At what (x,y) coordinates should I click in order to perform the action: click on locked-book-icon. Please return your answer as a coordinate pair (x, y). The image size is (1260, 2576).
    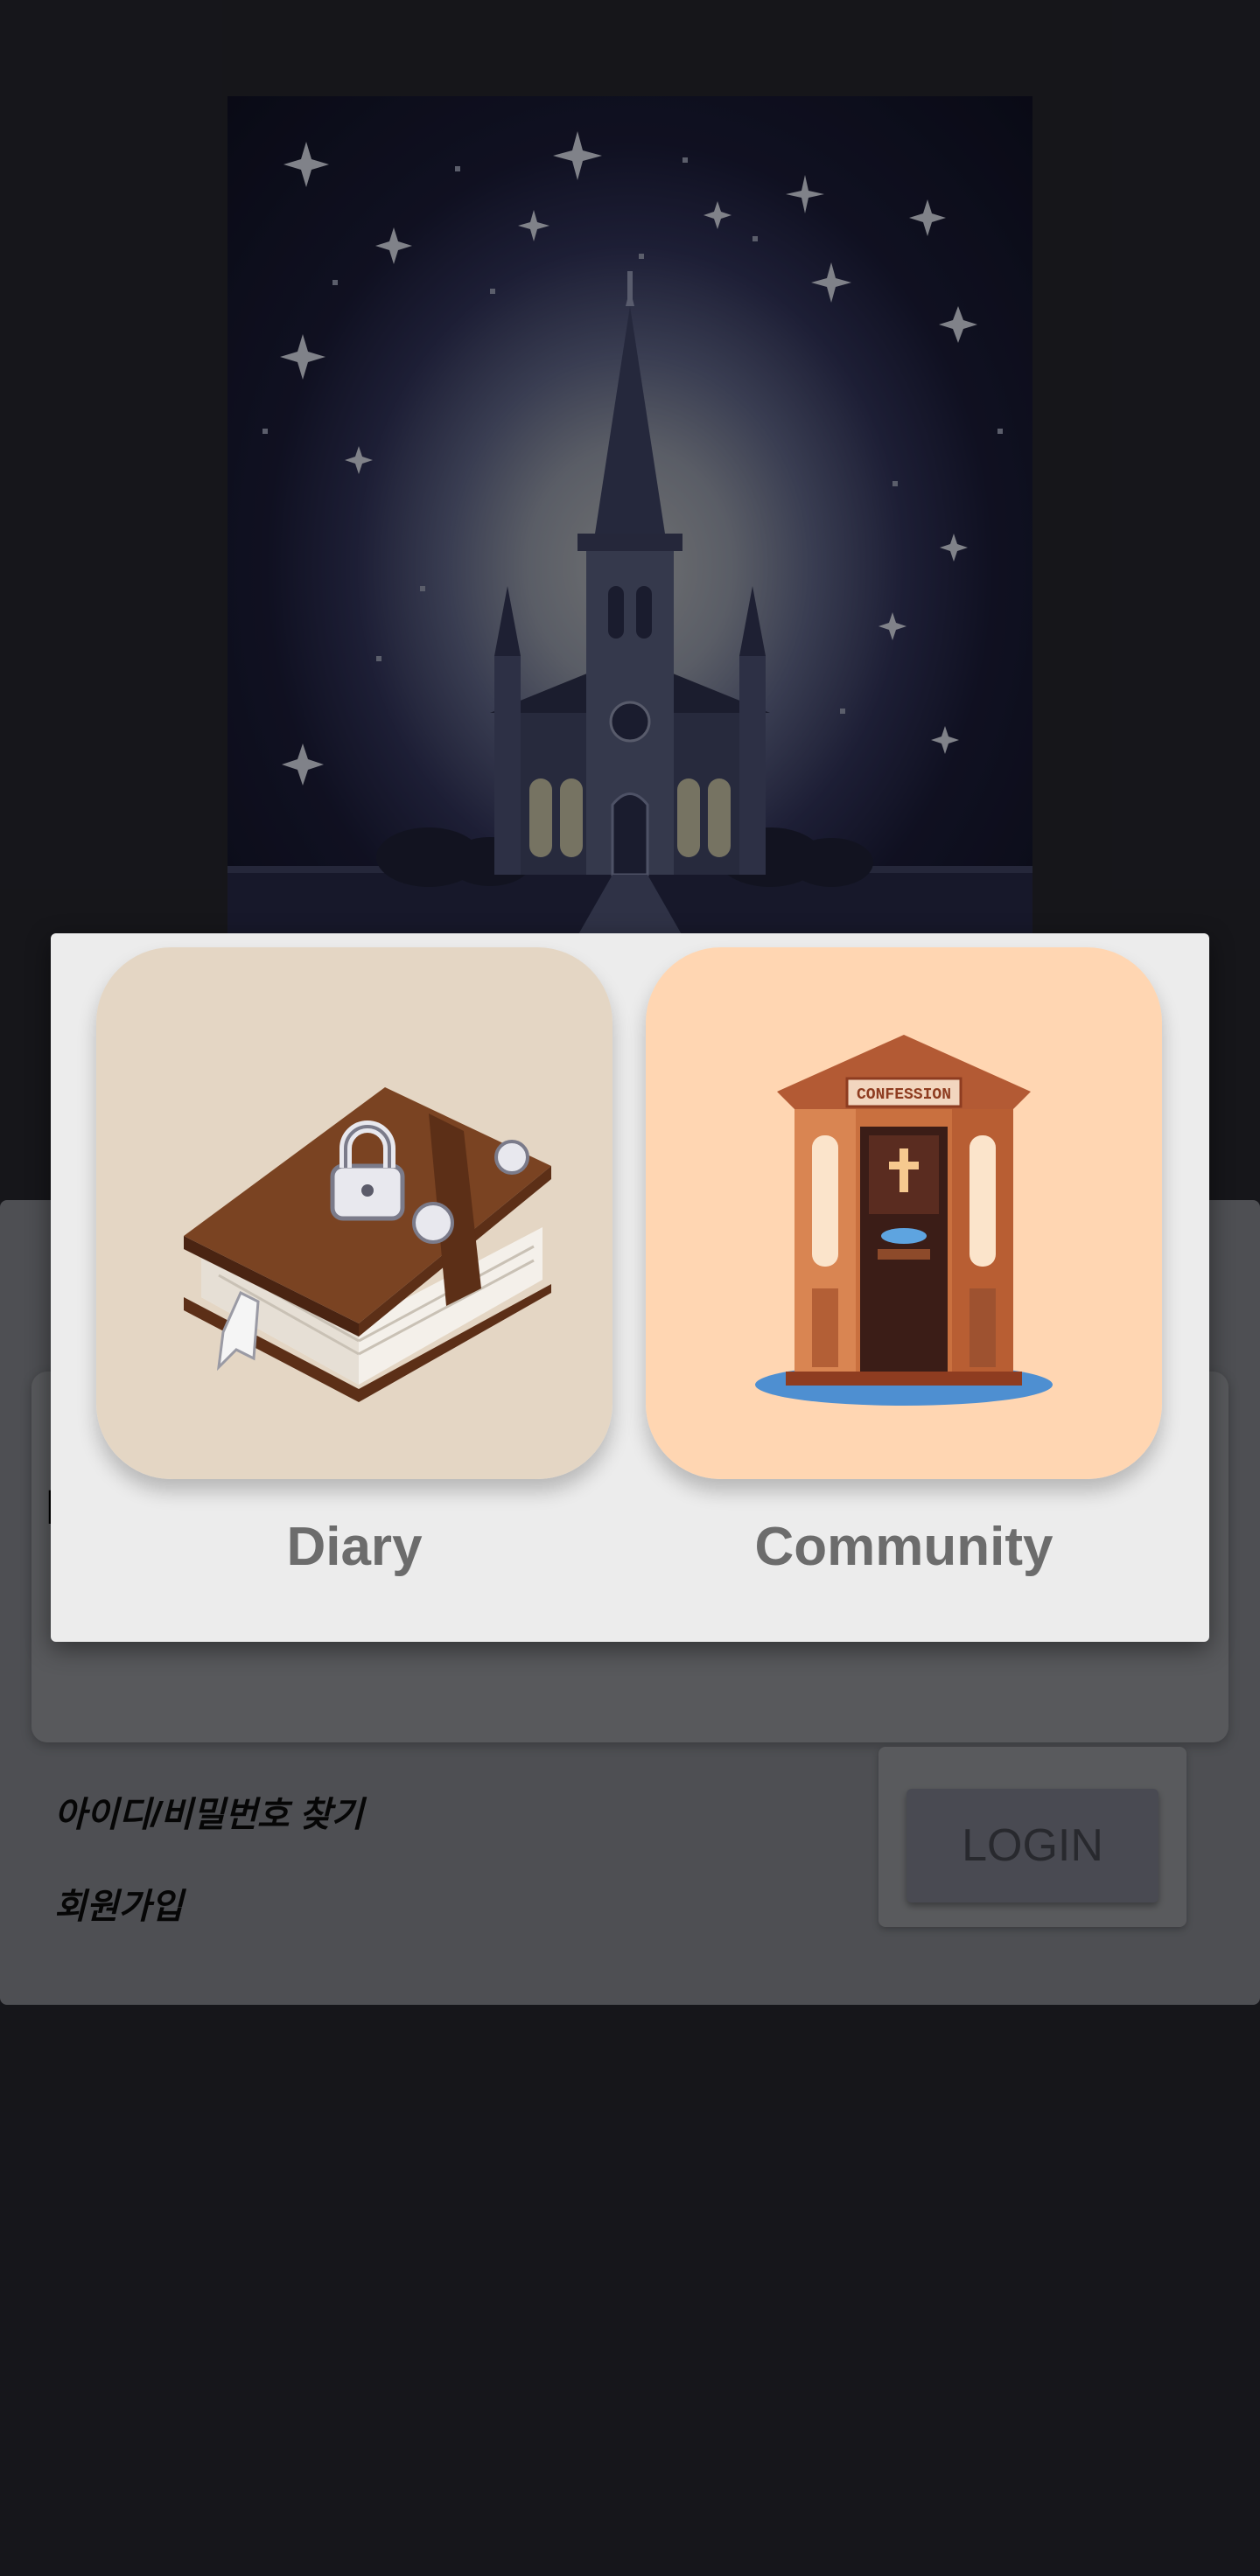
    Looking at the image, I should click on (354, 1213).